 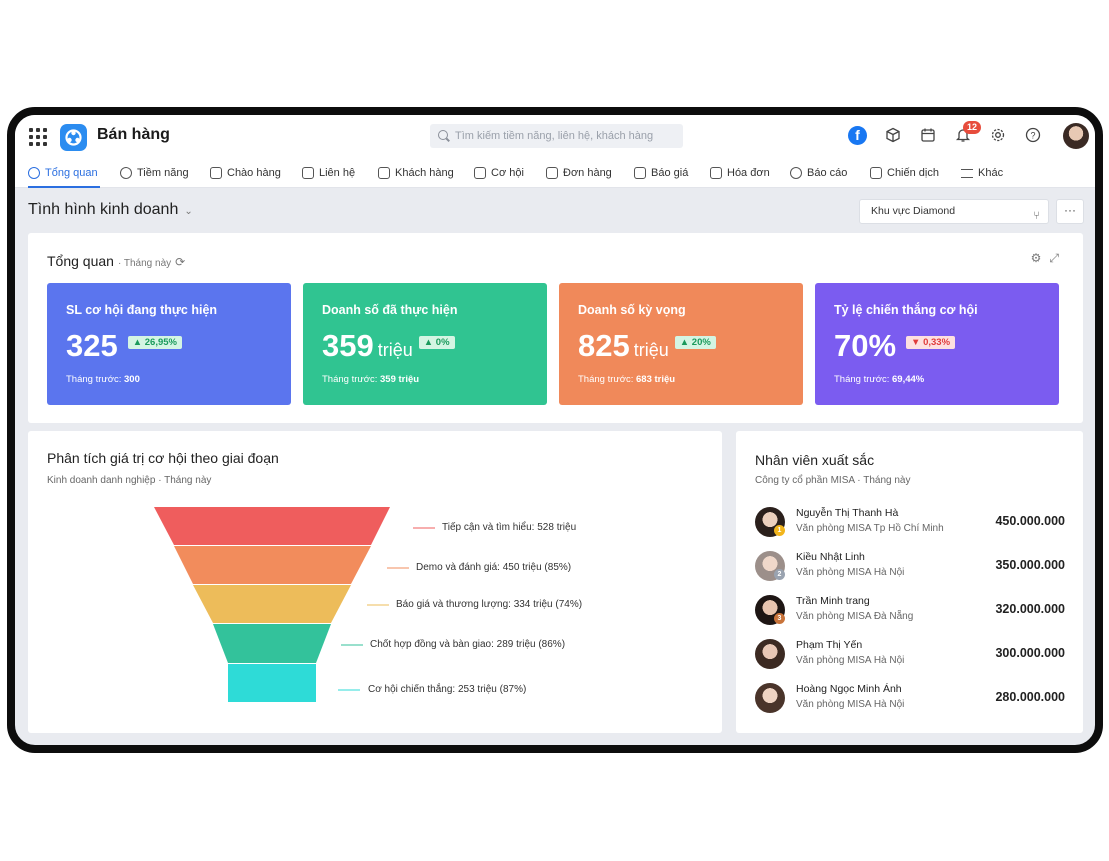 I want to click on employee-name: Trần Minh trang, so click(x=833, y=601).